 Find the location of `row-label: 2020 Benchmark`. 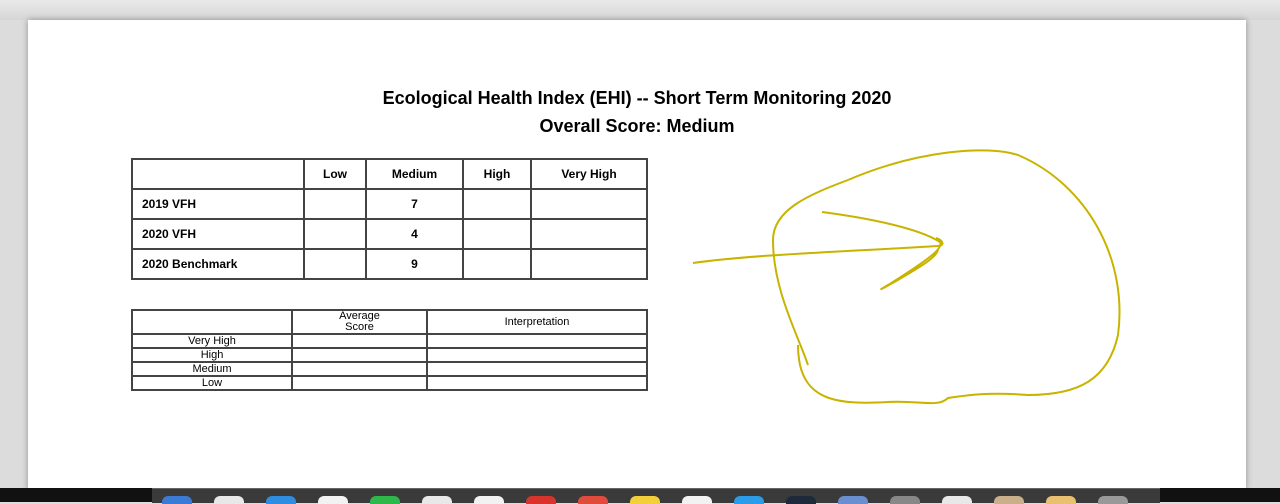

row-label: 2020 Benchmark is located at coordinates (218, 264).